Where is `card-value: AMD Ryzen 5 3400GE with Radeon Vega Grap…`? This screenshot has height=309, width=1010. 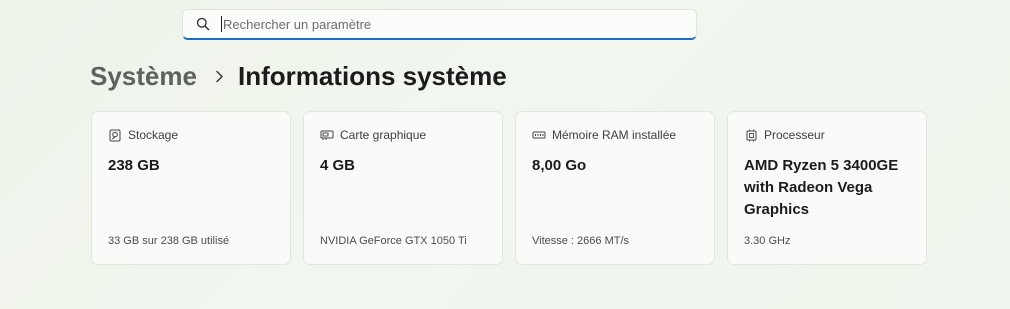 card-value: AMD Ryzen 5 3400GE with Radeon Vega Grap… is located at coordinates (821, 187).